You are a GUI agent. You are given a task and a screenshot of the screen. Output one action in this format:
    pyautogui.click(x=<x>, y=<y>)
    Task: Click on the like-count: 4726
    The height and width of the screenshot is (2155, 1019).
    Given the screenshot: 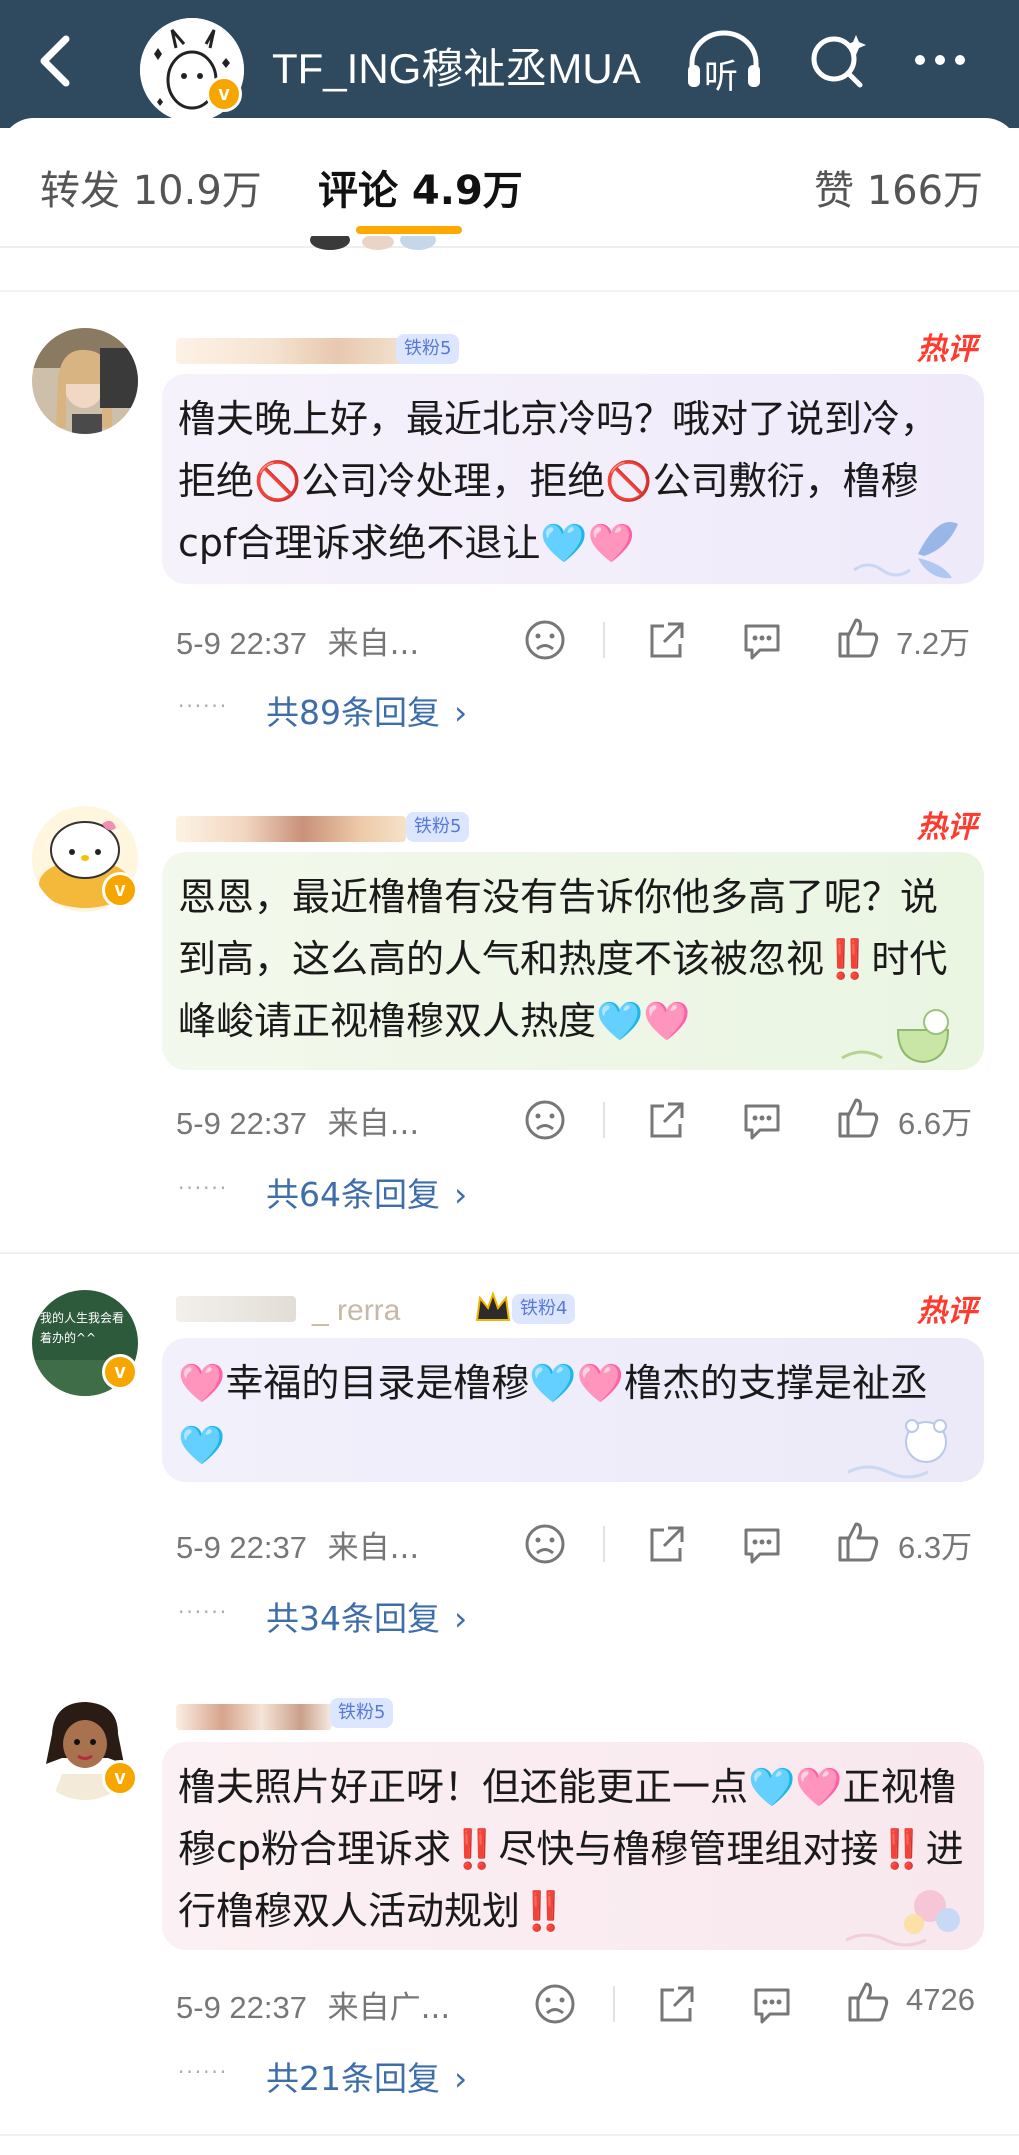 What is the action you would take?
    pyautogui.click(x=940, y=1999)
    